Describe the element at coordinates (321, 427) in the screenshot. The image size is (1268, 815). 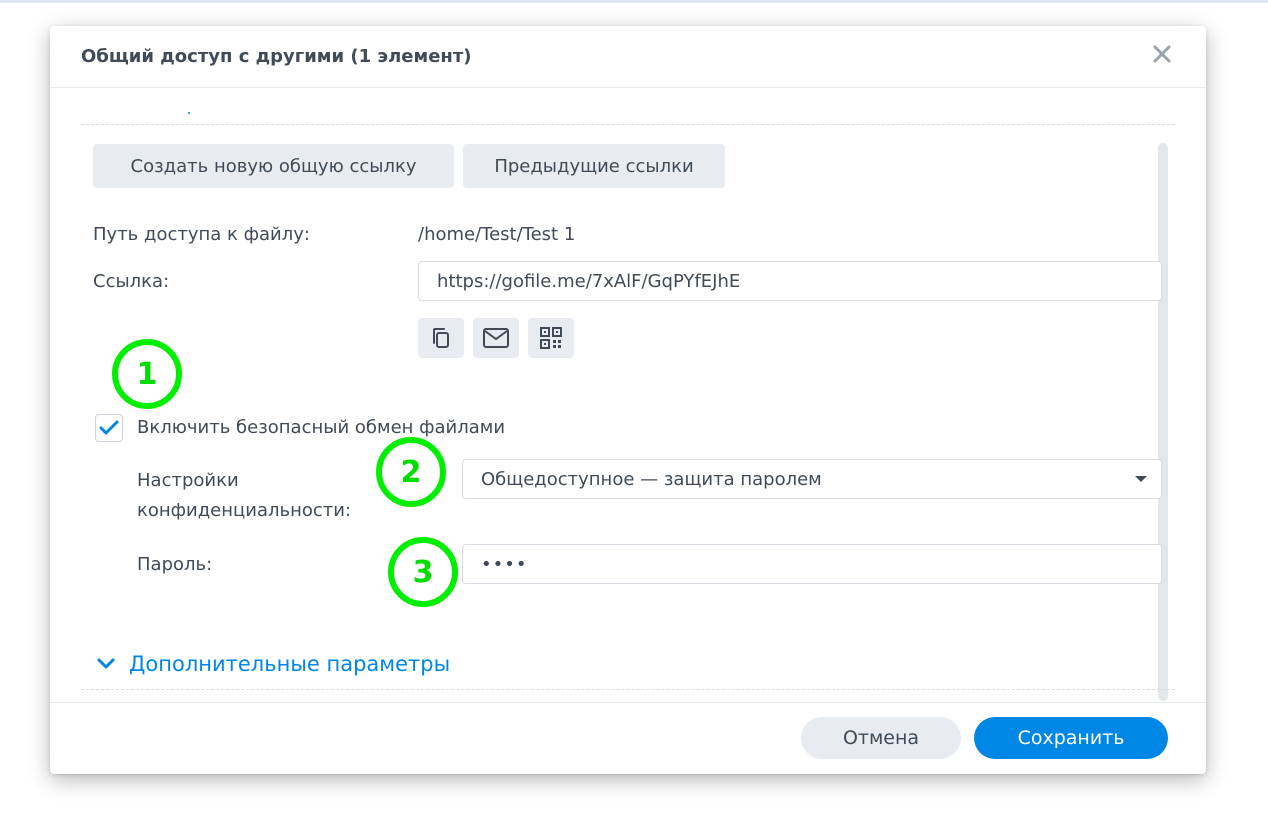
I see `secure-sharing-label: Включить безопасный обмен файлами` at that location.